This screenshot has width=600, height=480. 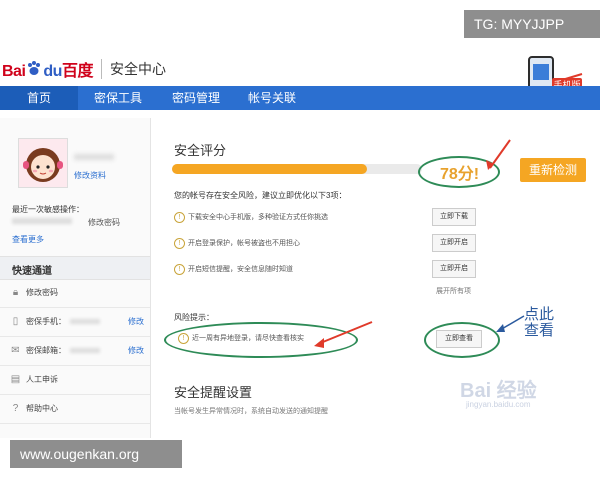 I want to click on arrow-to-phone-icon, so click(x=572, y=77).